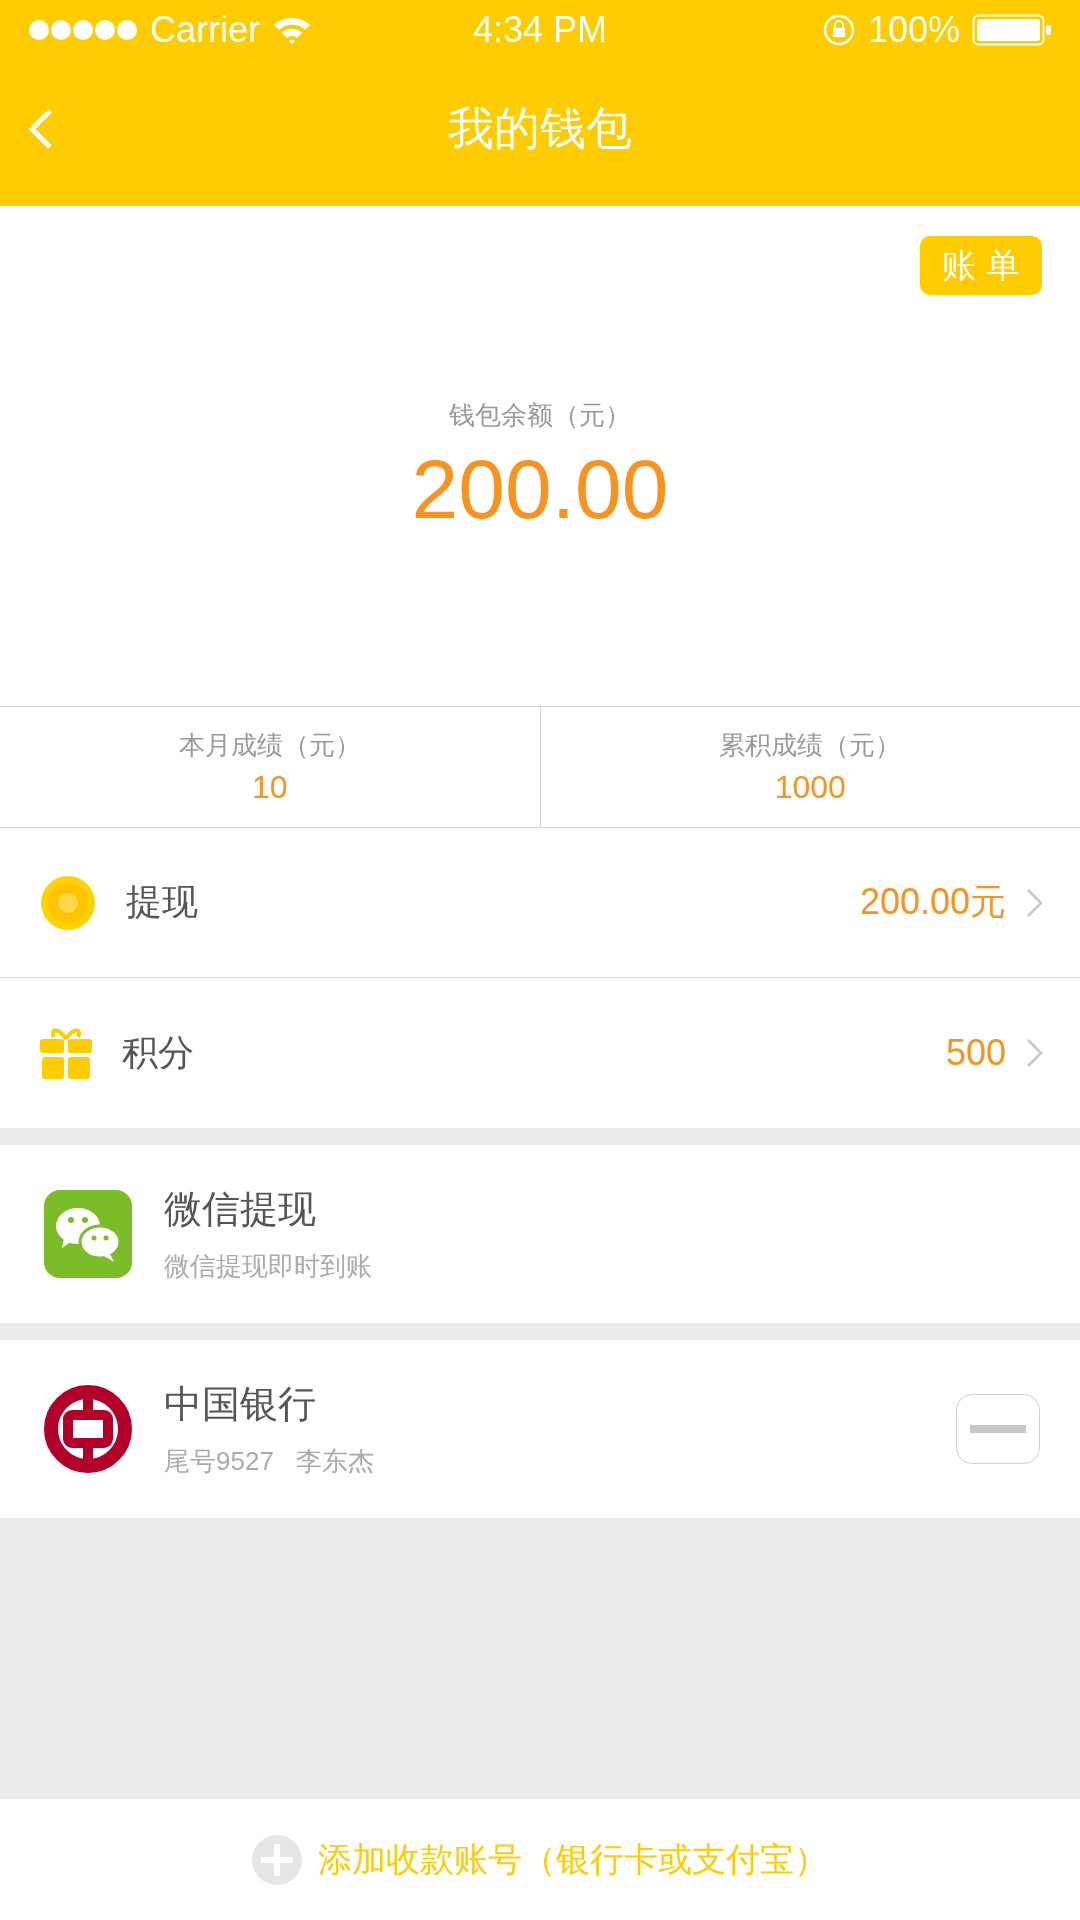 The width and height of the screenshot is (1080, 1920). Describe the element at coordinates (158, 1052) in the screenshot. I see `menu-label: 积分` at that location.